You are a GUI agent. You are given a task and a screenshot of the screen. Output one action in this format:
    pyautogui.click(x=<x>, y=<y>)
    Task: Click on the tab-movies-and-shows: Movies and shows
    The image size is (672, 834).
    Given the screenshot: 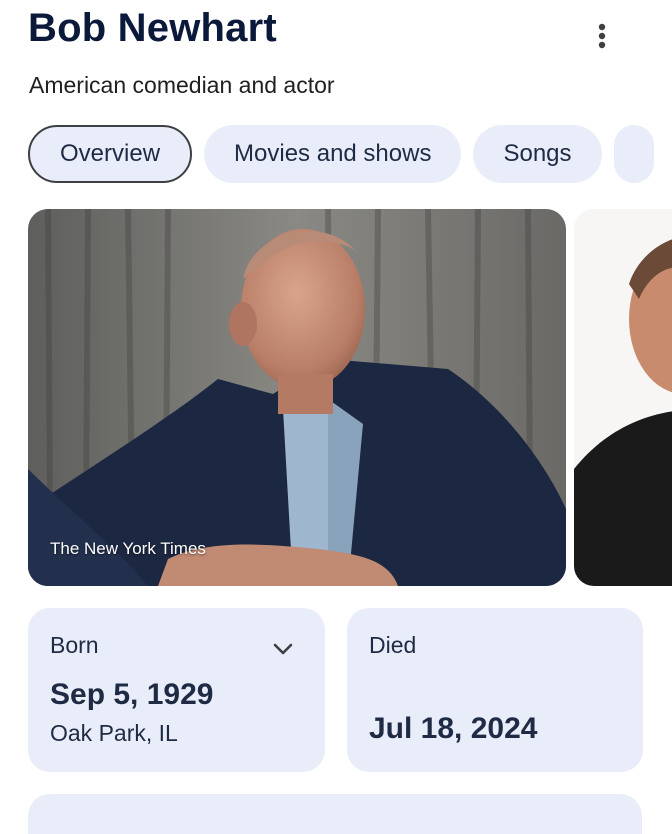 What is the action you would take?
    pyautogui.click(x=333, y=154)
    